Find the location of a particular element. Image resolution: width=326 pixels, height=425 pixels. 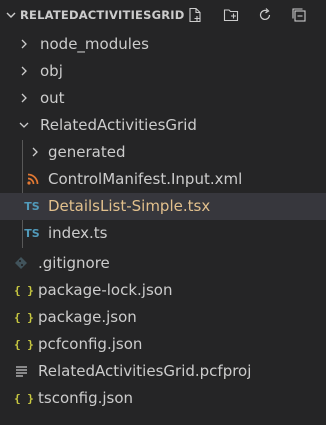

tree-item-label: out is located at coordinates (52, 98).